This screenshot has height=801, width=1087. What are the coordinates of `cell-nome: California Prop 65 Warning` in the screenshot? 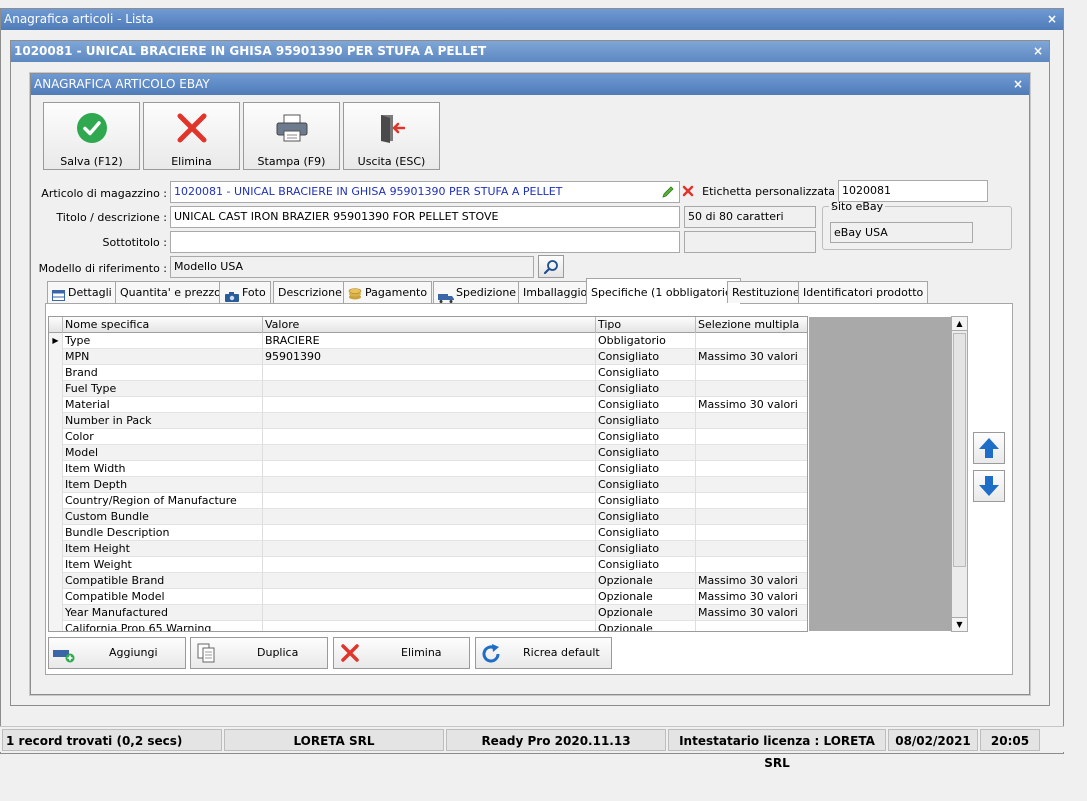 It's located at (163, 626).